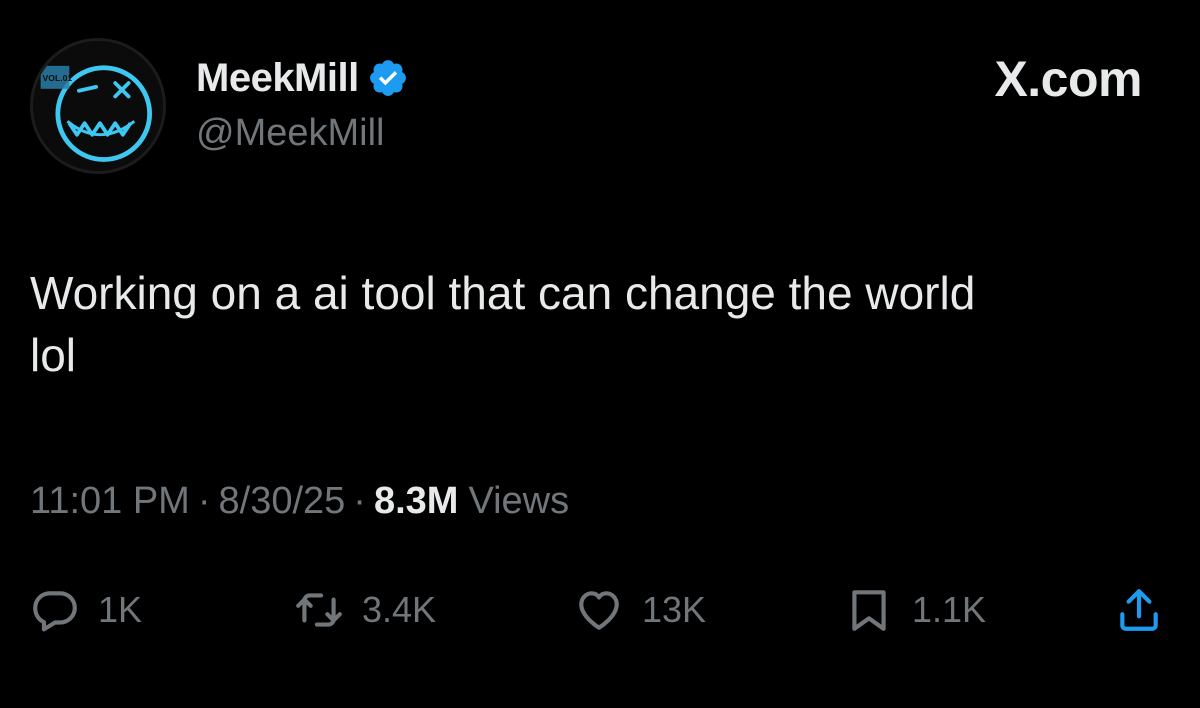  I want to click on tweet-text-line-2: lol, so click(53, 355).